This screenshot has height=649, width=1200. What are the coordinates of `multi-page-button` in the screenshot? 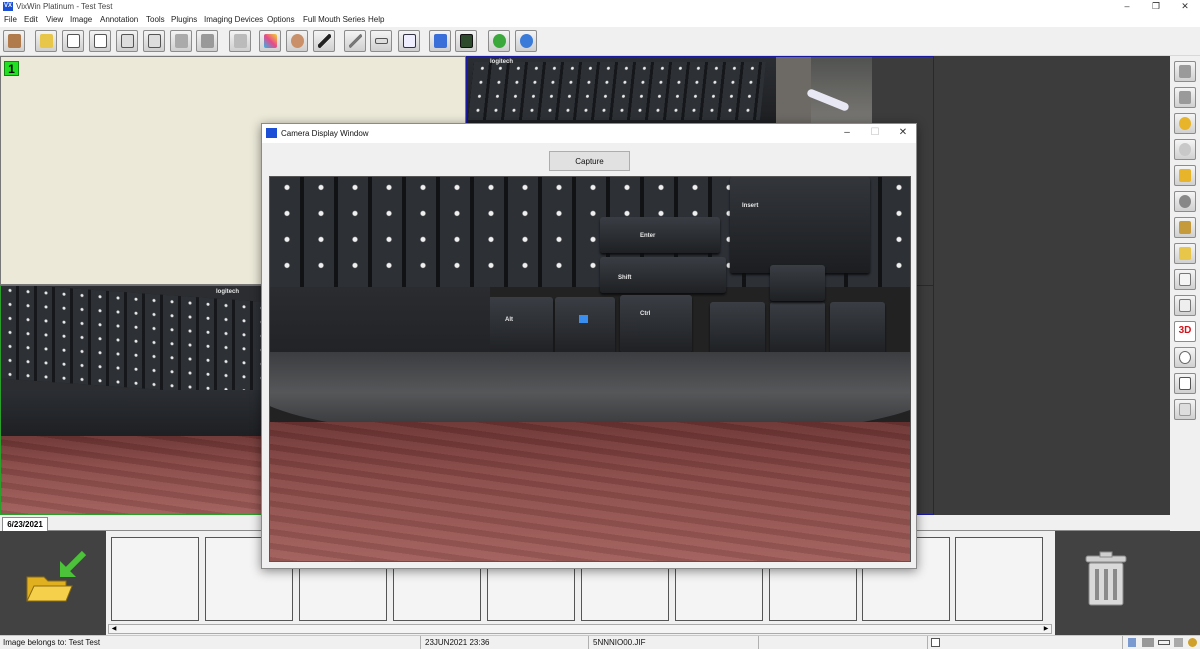 It's located at (154, 41).